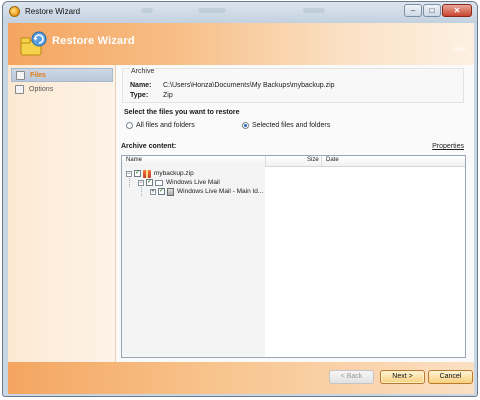  Describe the element at coordinates (351, 377) in the screenshot. I see `back-button: < Back` at that location.